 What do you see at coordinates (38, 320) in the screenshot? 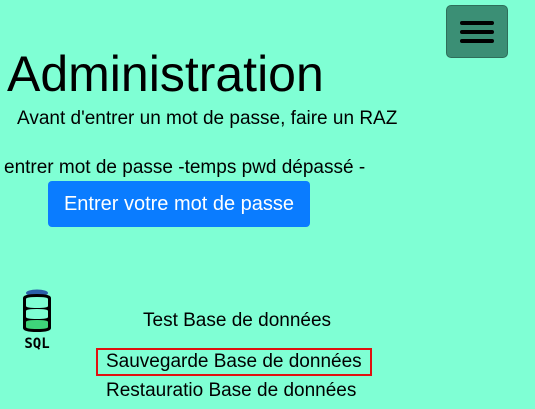
I see `sql-database-icon: SQL` at bounding box center [38, 320].